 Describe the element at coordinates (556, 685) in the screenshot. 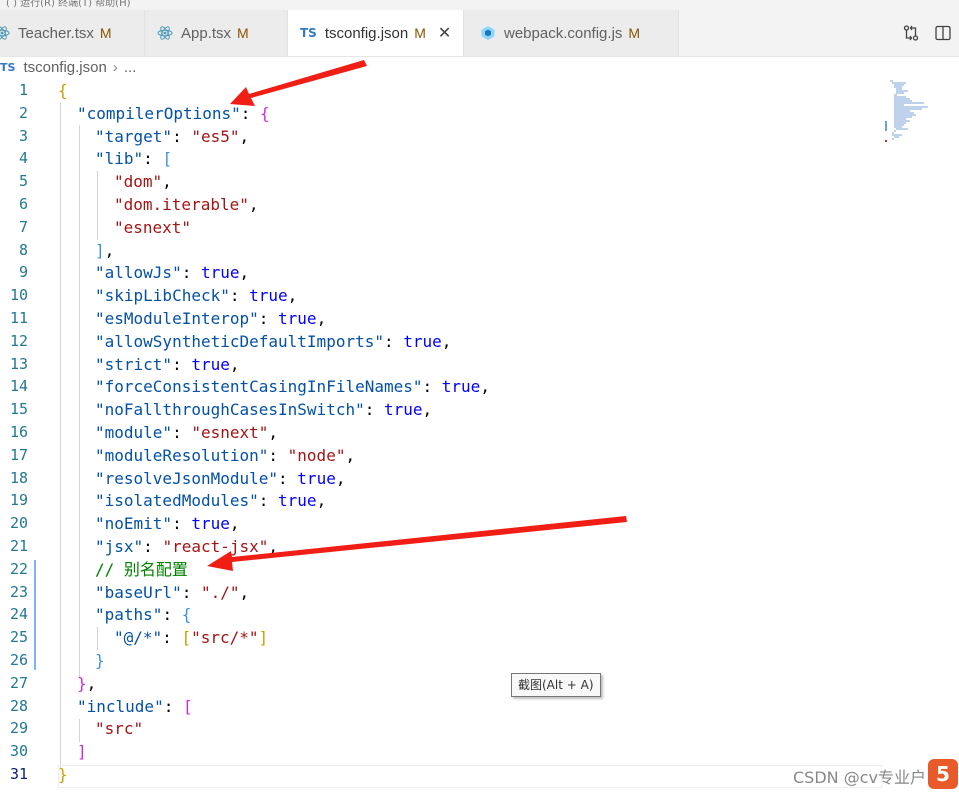

I see `screenshot-tooltip: 截图(Alt + A)` at that location.